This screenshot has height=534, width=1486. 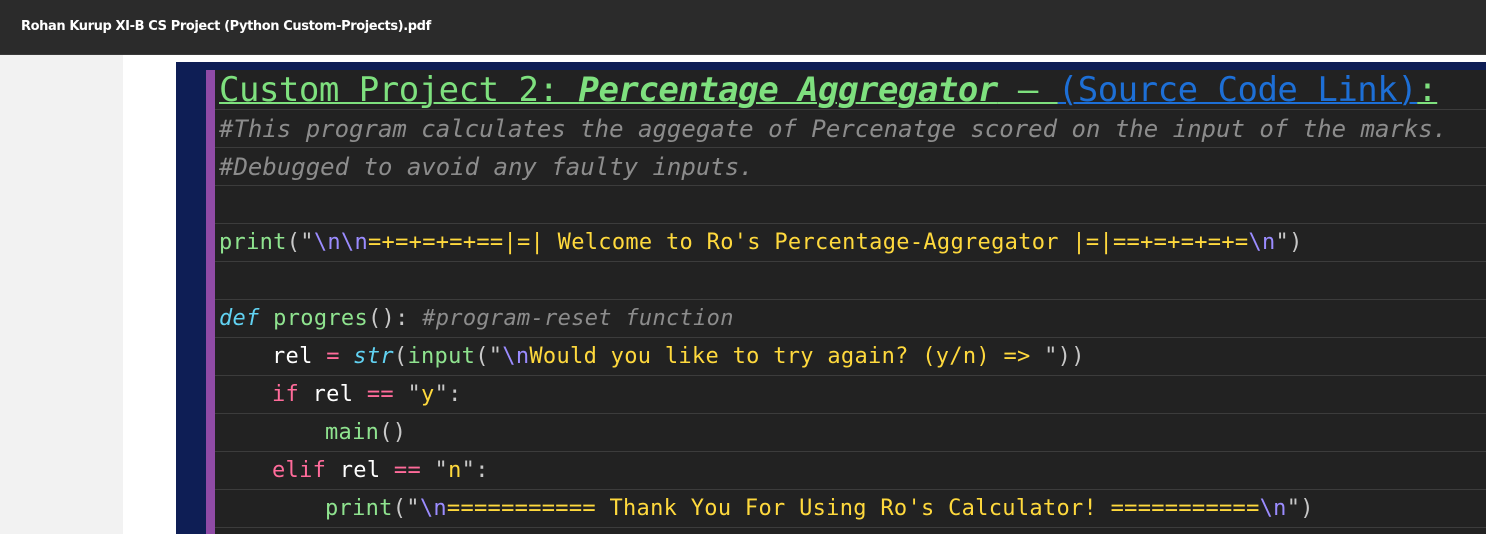 I want to click on token: #program-reset function, so click(x=578, y=318).